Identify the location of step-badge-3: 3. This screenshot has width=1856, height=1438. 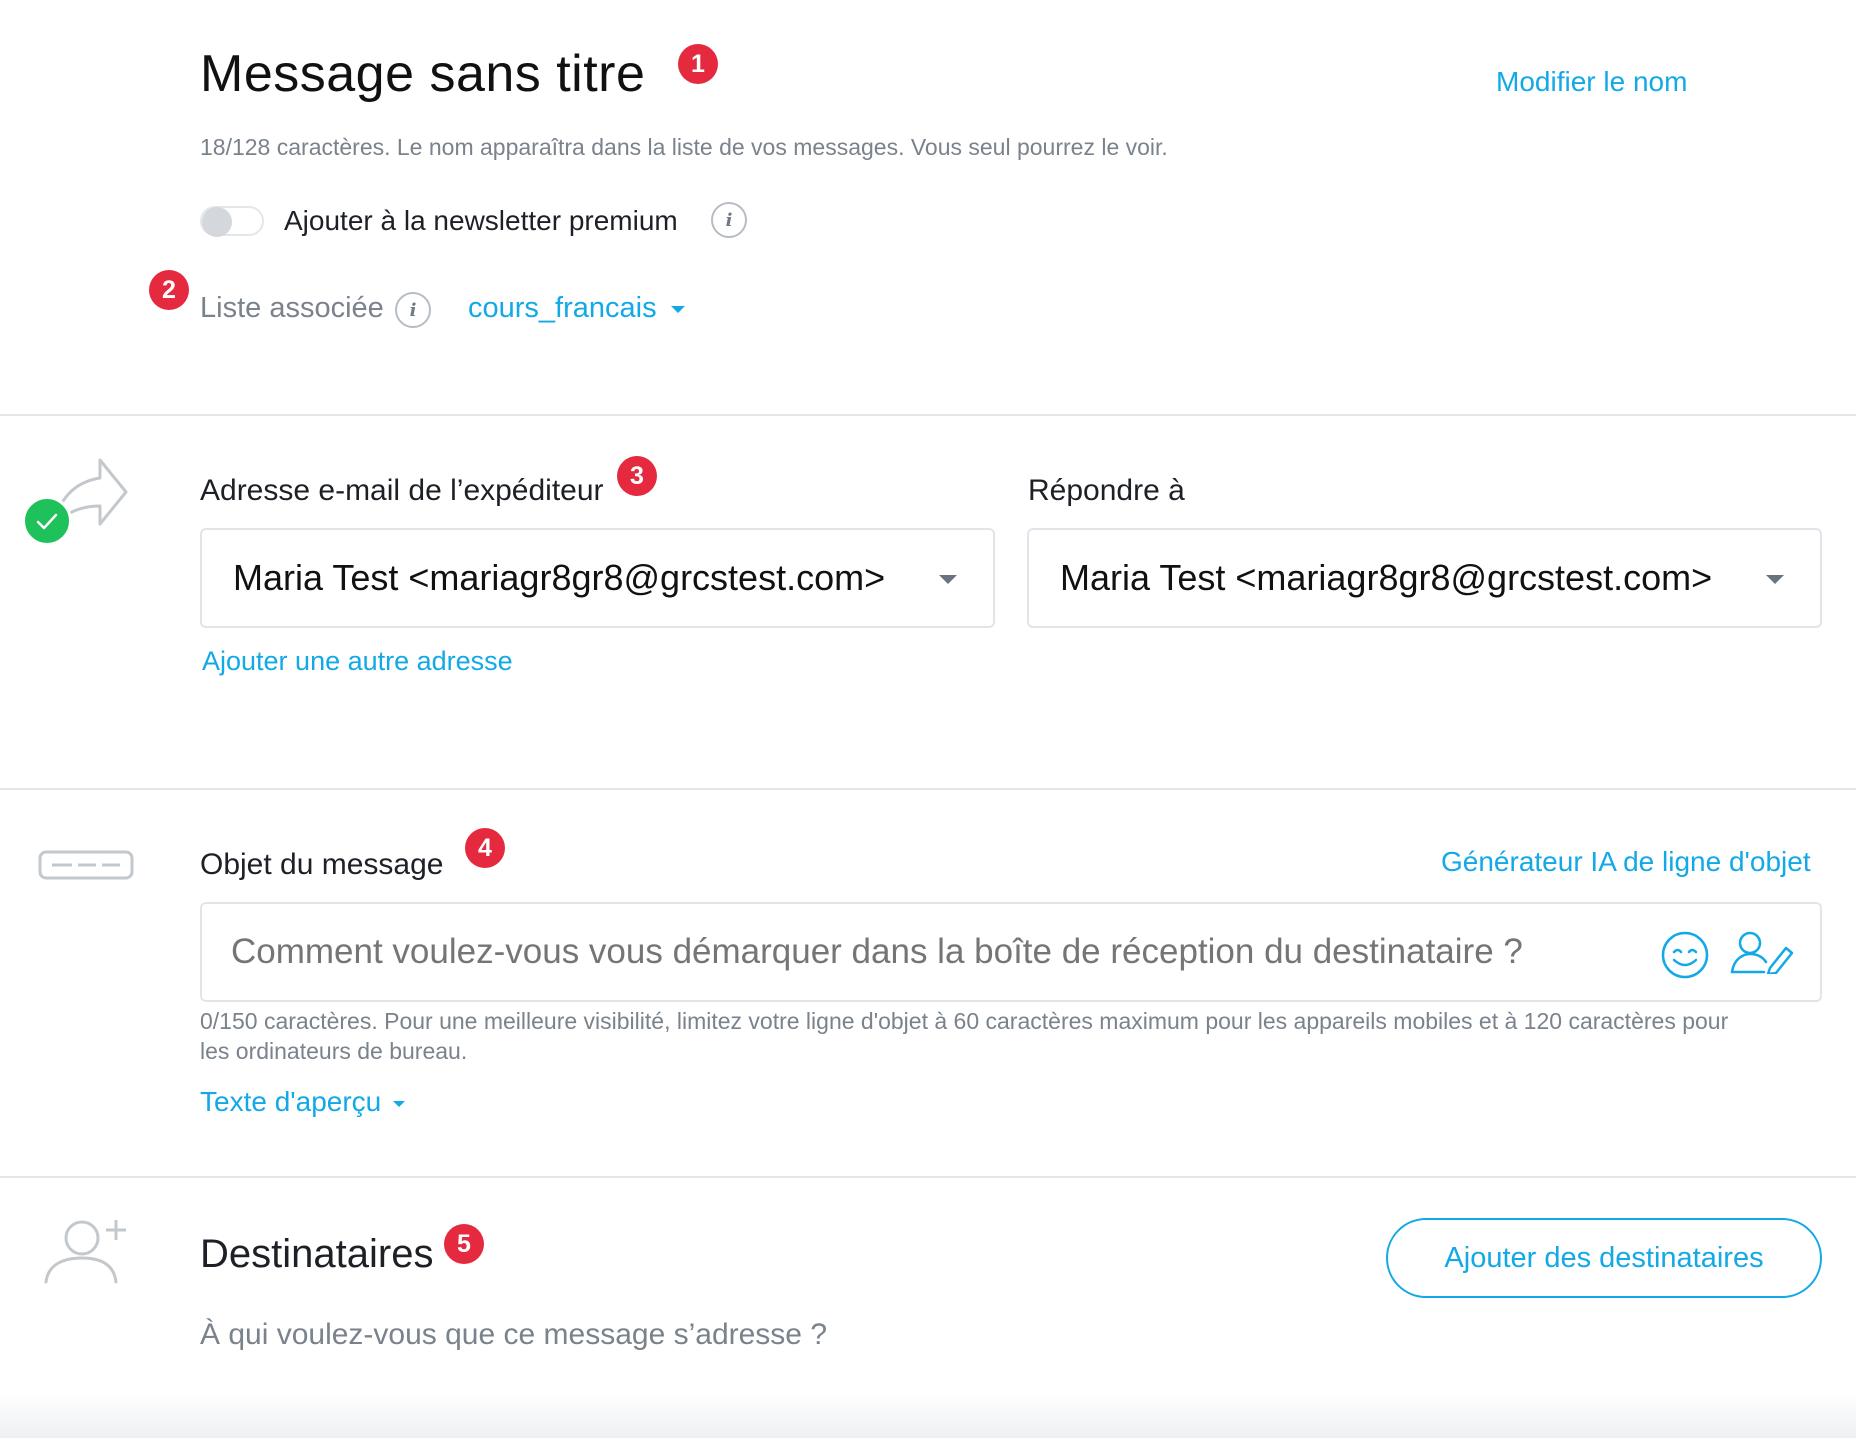
(637, 476).